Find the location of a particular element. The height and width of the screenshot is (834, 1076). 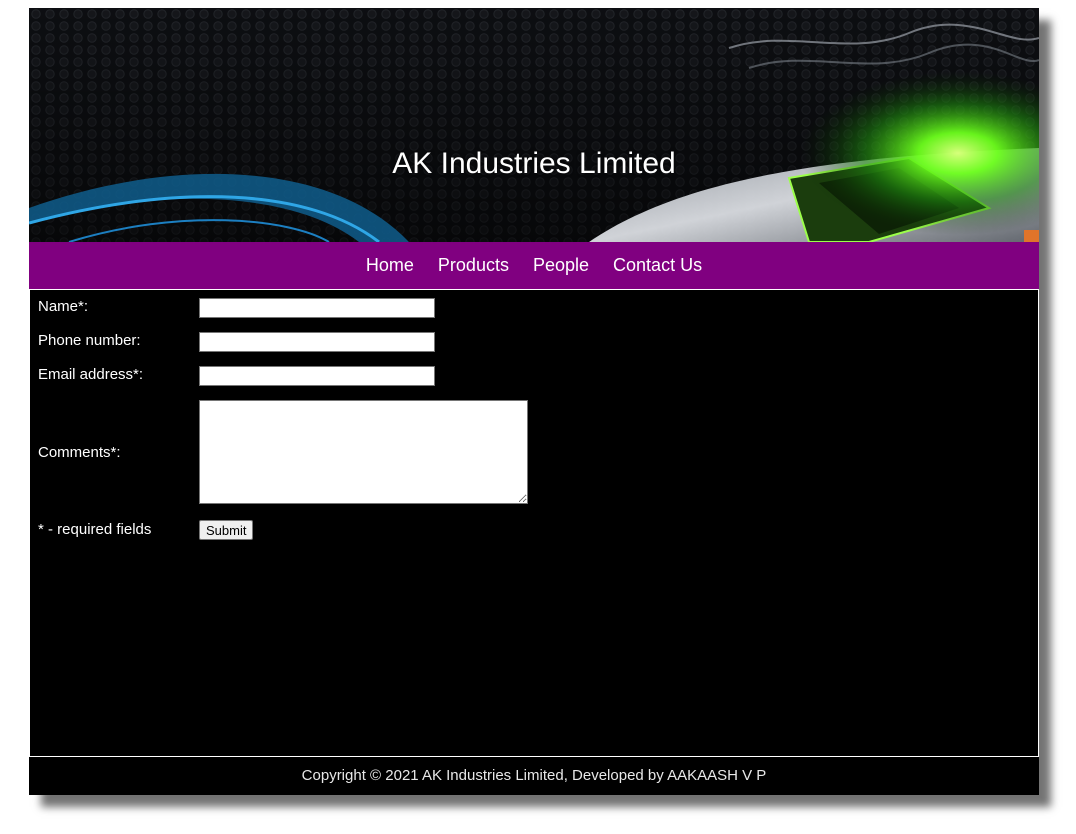

main-navigation: Home Products People Contact Us is located at coordinates (534, 266).